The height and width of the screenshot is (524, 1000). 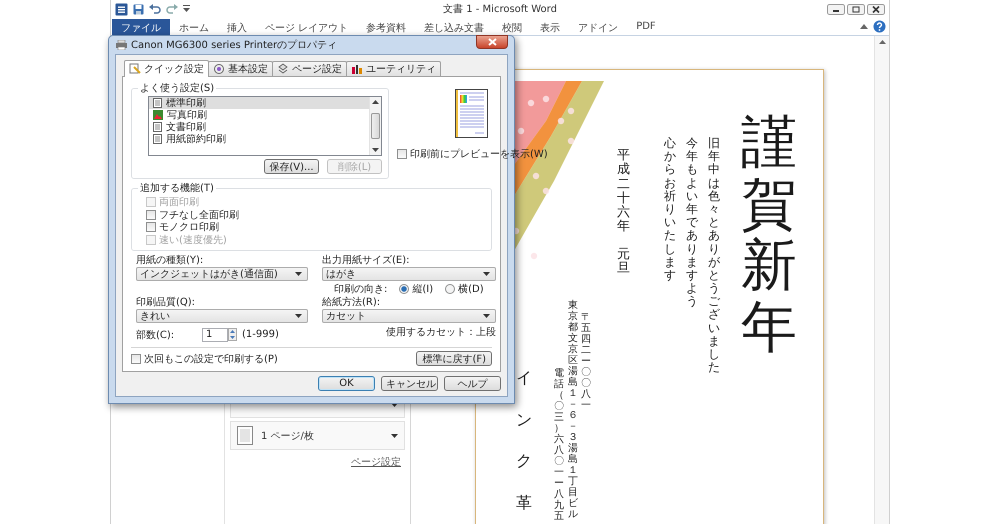 I want to click on close-button, so click(x=492, y=42).